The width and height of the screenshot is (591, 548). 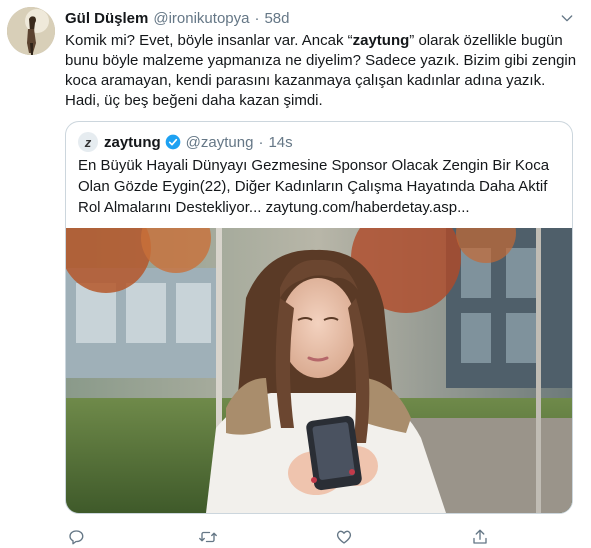 I want to click on quote-handle: @zaytung, so click(x=220, y=142).